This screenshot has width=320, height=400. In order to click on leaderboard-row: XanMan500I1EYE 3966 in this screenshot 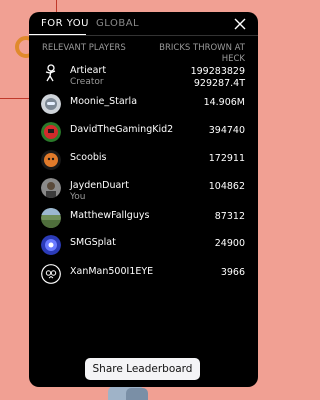, I will do `click(143, 275)`.